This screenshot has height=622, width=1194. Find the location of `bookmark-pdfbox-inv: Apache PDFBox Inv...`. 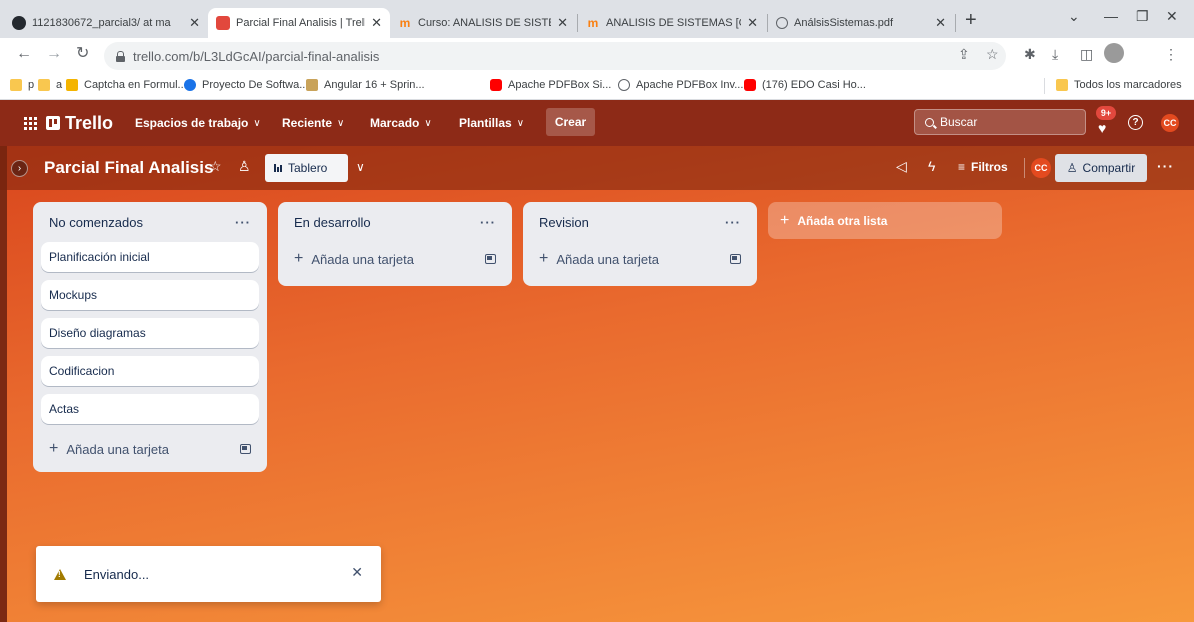

bookmark-pdfbox-inv: Apache PDFBox Inv... is located at coordinates (680, 85).